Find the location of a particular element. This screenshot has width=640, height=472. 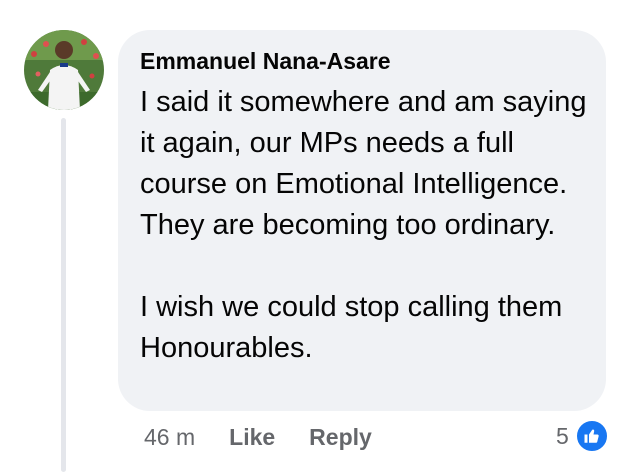

thread-line is located at coordinates (63, 295).